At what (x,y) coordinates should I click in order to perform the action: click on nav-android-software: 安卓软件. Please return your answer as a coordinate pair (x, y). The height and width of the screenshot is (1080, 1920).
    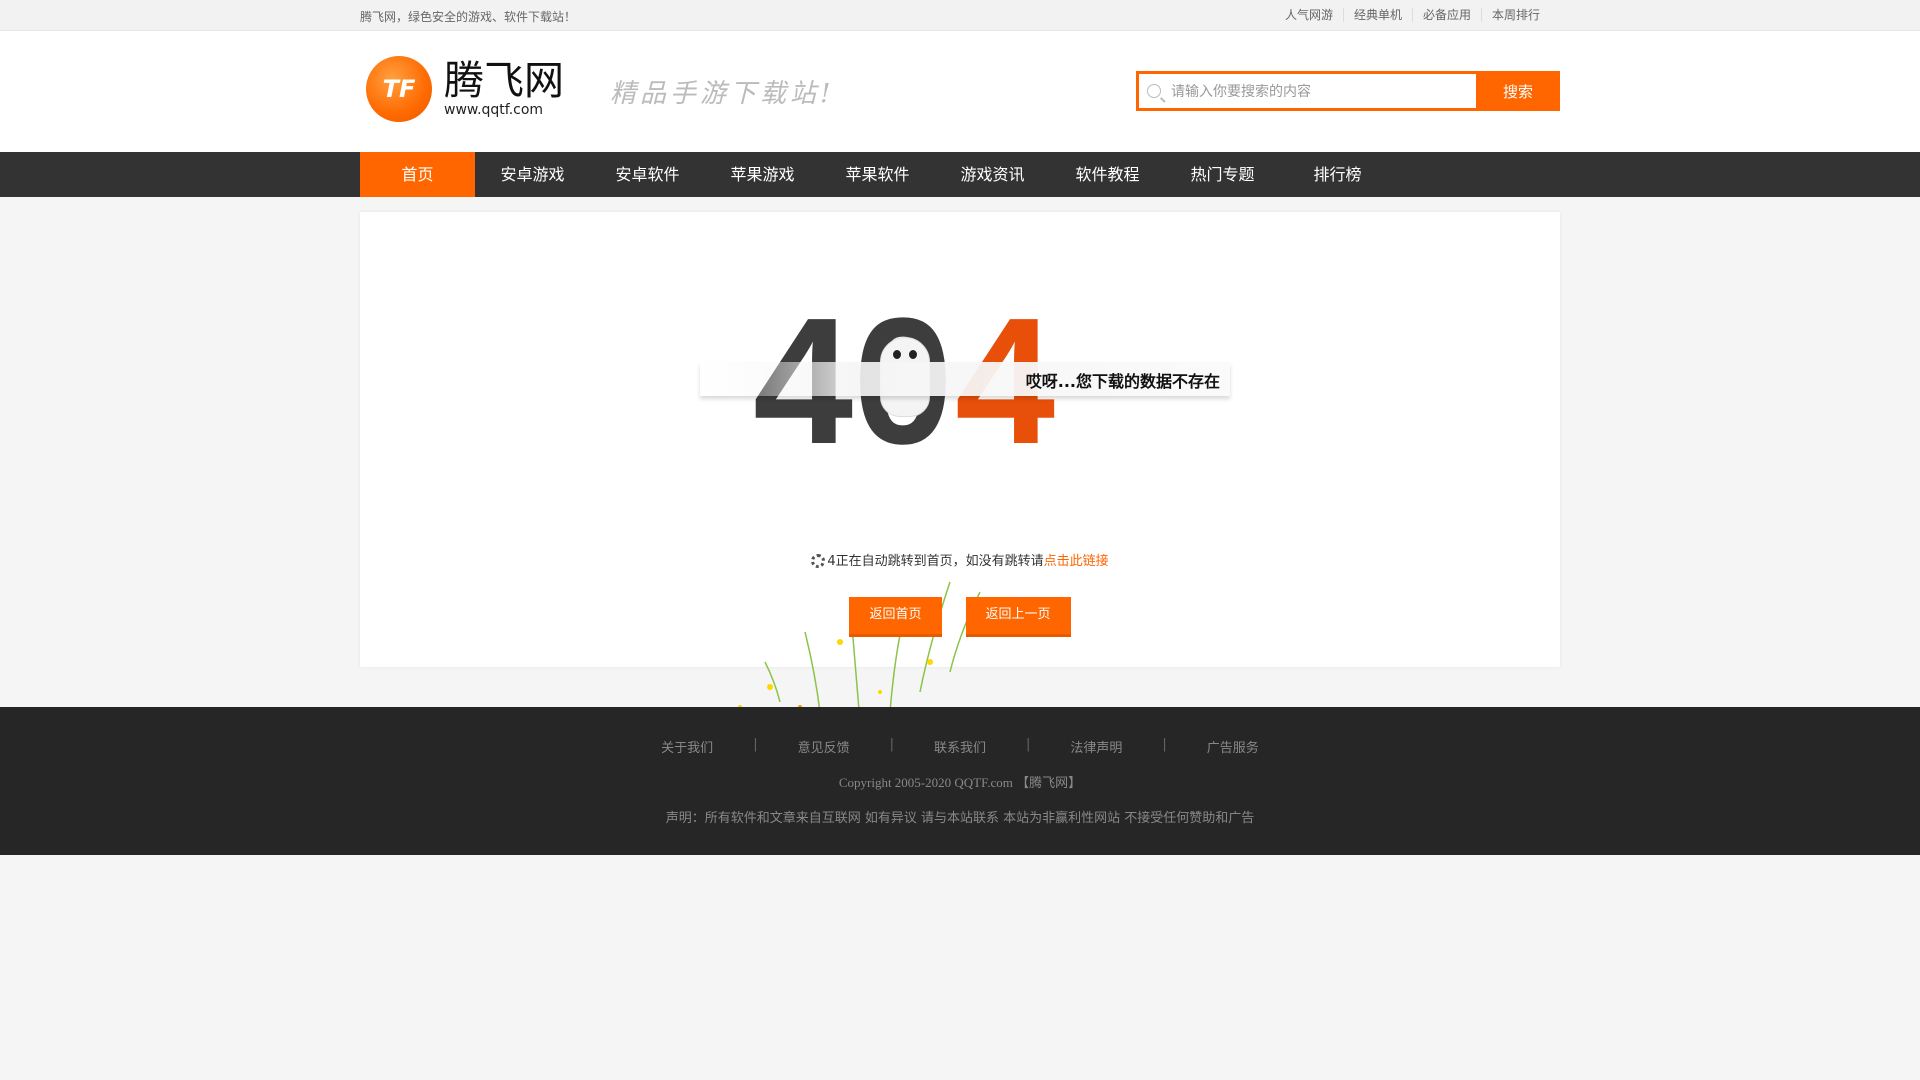
    Looking at the image, I should click on (647, 174).